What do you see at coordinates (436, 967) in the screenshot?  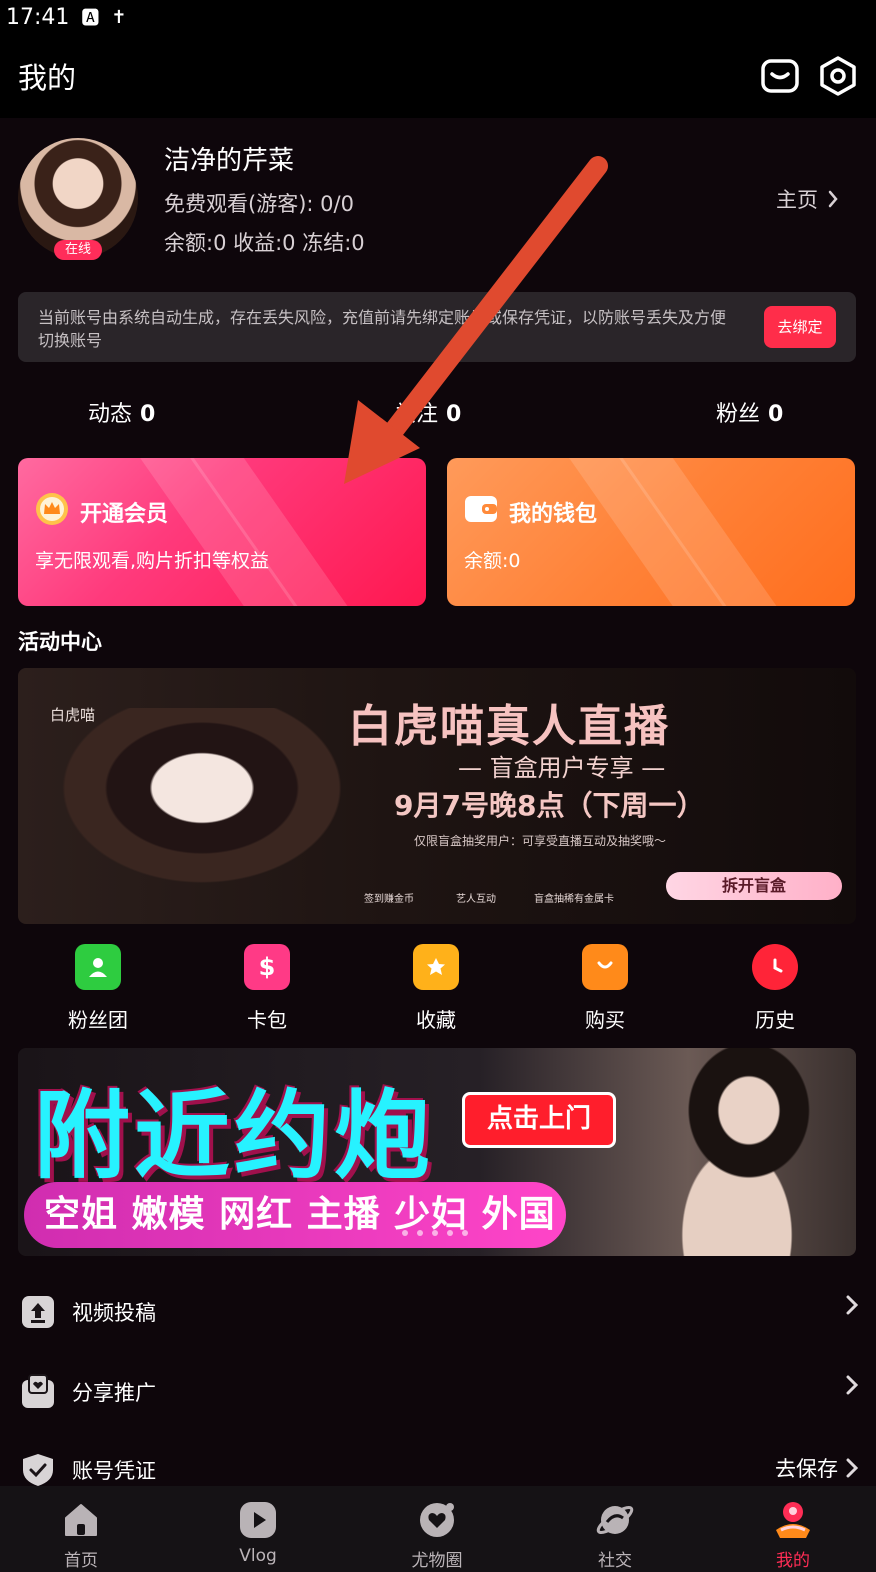 I see `favorite-icon` at bounding box center [436, 967].